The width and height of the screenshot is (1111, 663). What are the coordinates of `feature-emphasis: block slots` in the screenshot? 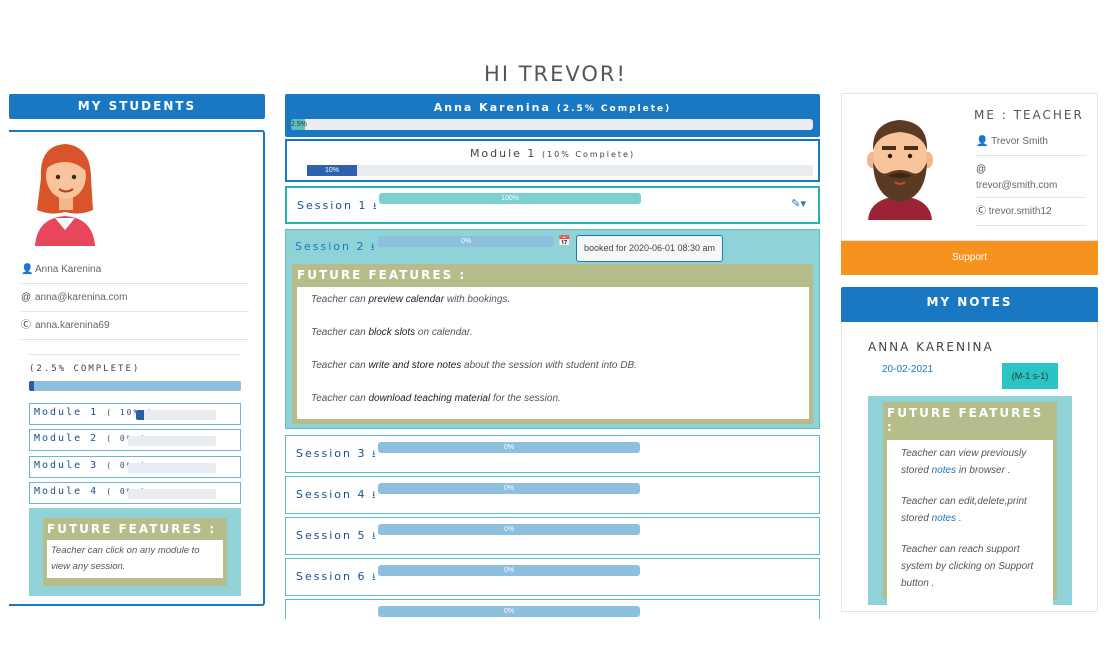 It's located at (392, 332).